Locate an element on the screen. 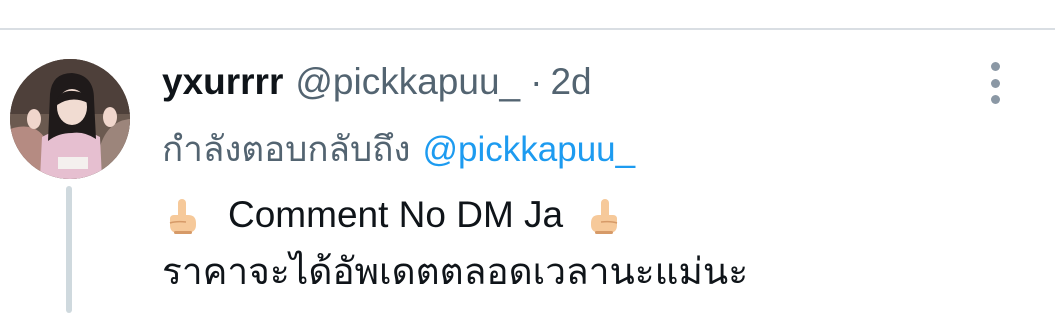  avatar is located at coordinates (70, 119).